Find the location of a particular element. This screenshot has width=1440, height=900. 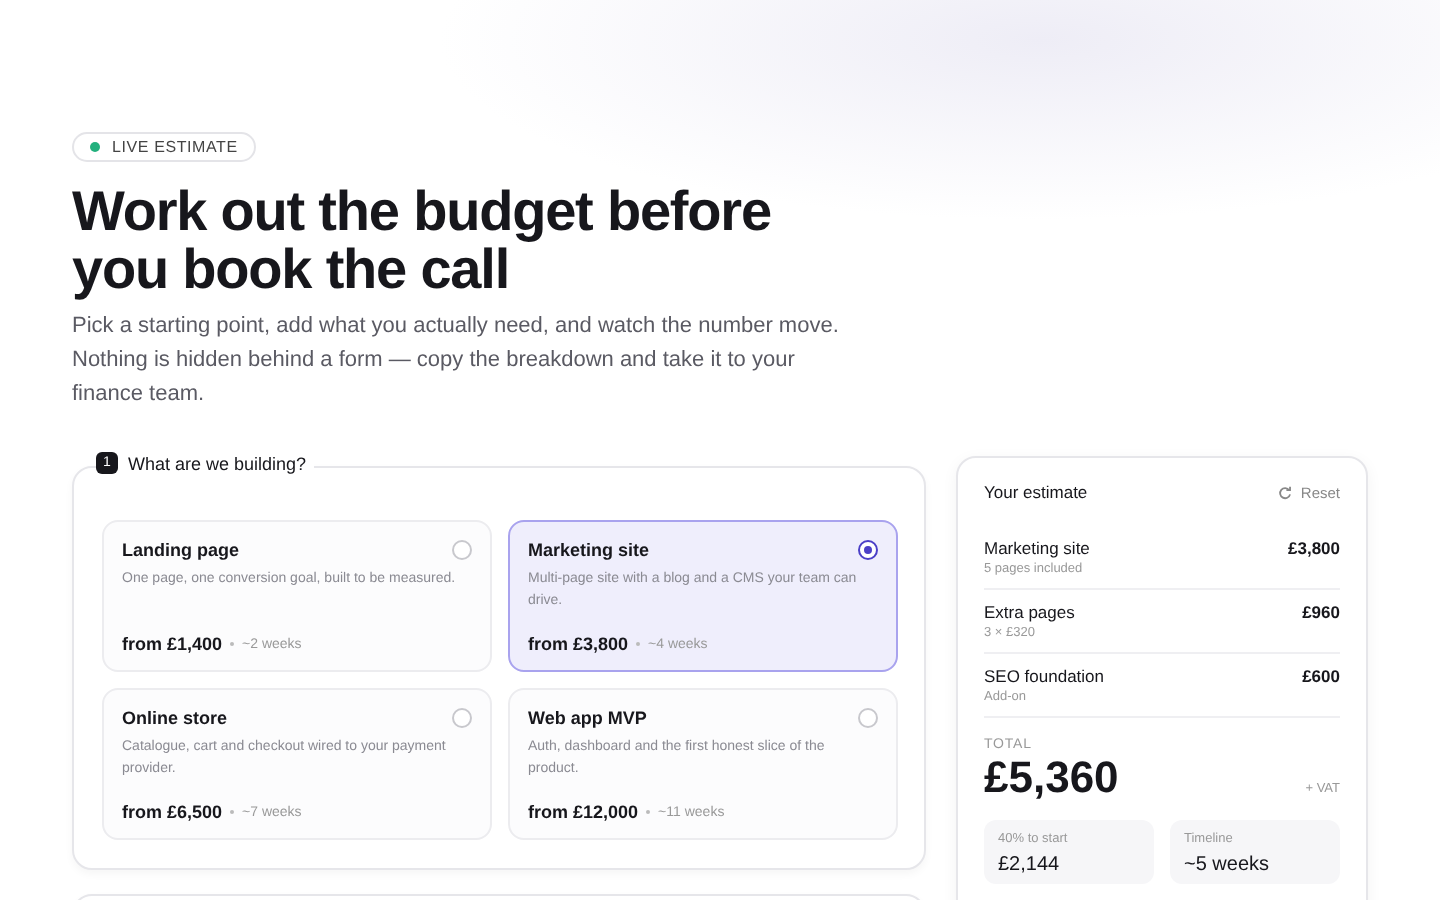

option-price: from £12,000 is located at coordinates (583, 812).